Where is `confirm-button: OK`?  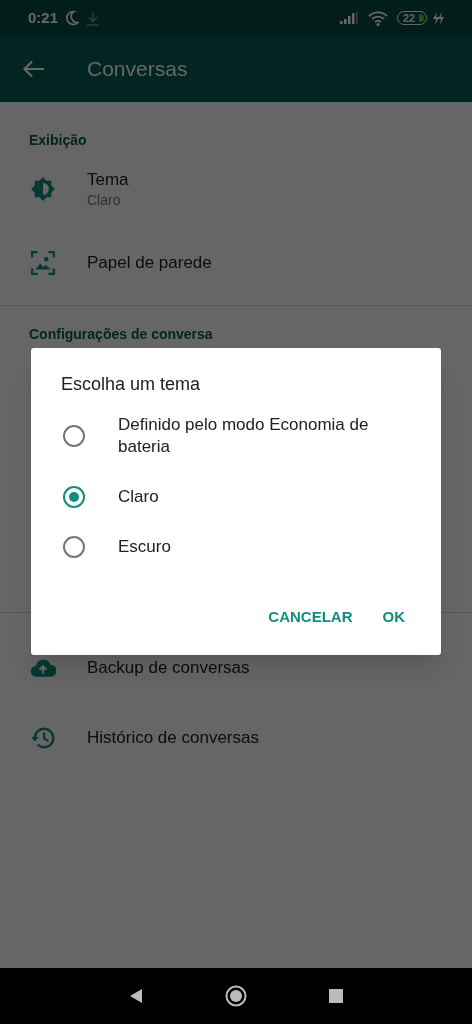
confirm-button: OK is located at coordinates (393, 617).